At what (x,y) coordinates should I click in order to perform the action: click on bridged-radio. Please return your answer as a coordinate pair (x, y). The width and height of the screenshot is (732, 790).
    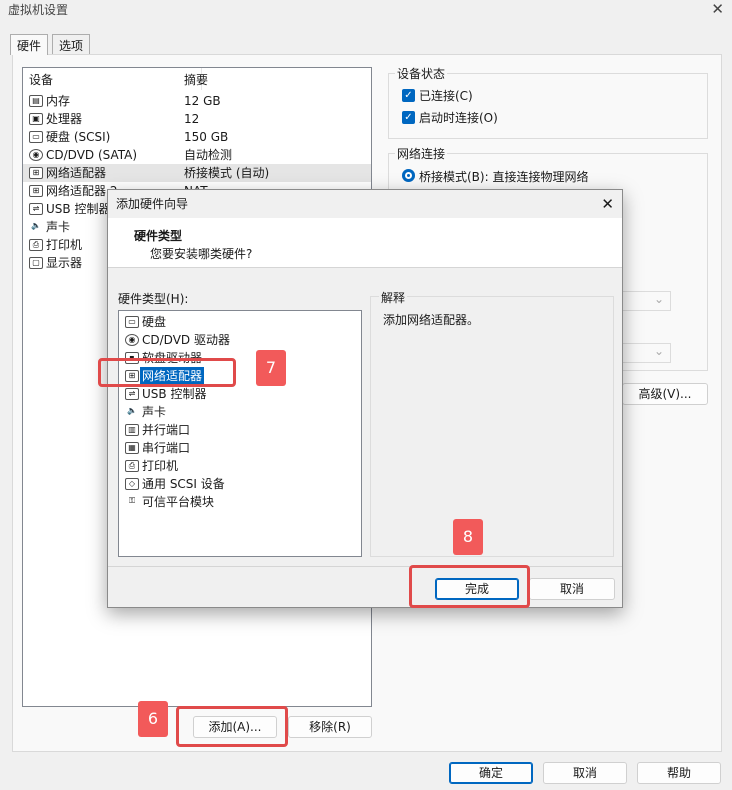
    Looking at the image, I should click on (408, 175).